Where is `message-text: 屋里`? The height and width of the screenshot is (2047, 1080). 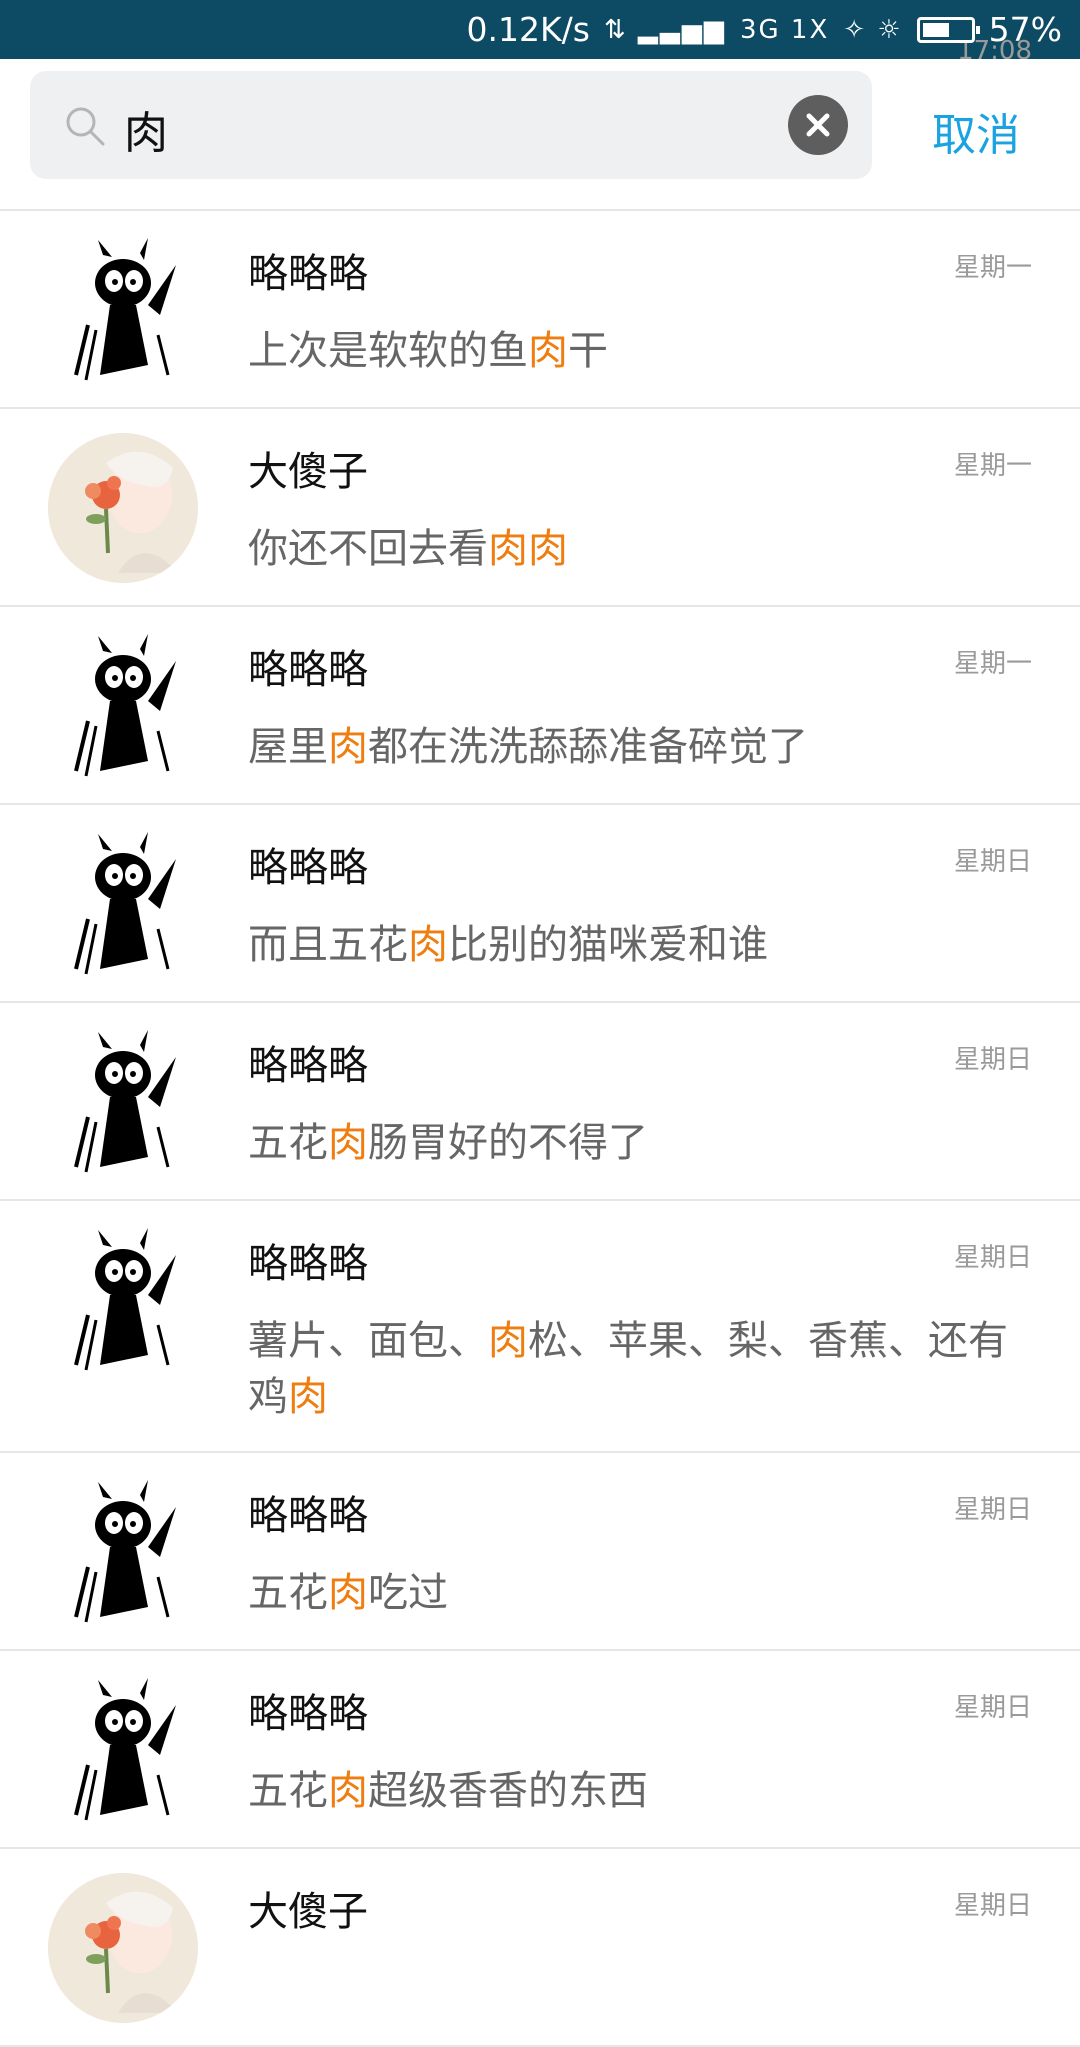
message-text: 屋里 is located at coordinates (288, 747).